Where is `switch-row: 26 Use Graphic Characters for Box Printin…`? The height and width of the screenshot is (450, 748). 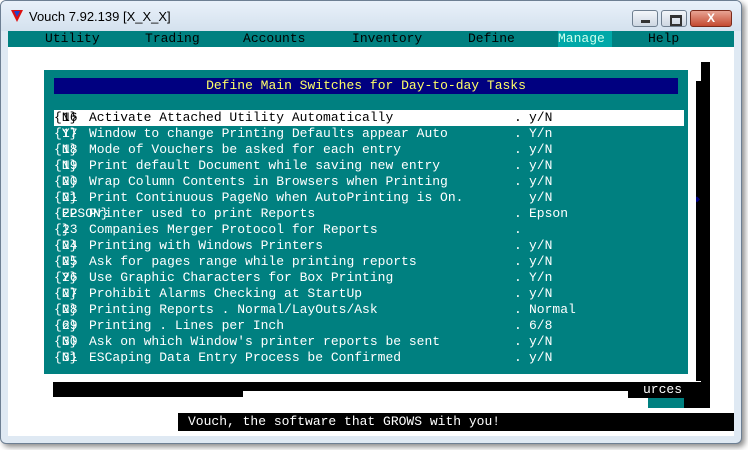 switch-row: 26 Use Graphic Characters for Box Printin… is located at coordinates (369, 278).